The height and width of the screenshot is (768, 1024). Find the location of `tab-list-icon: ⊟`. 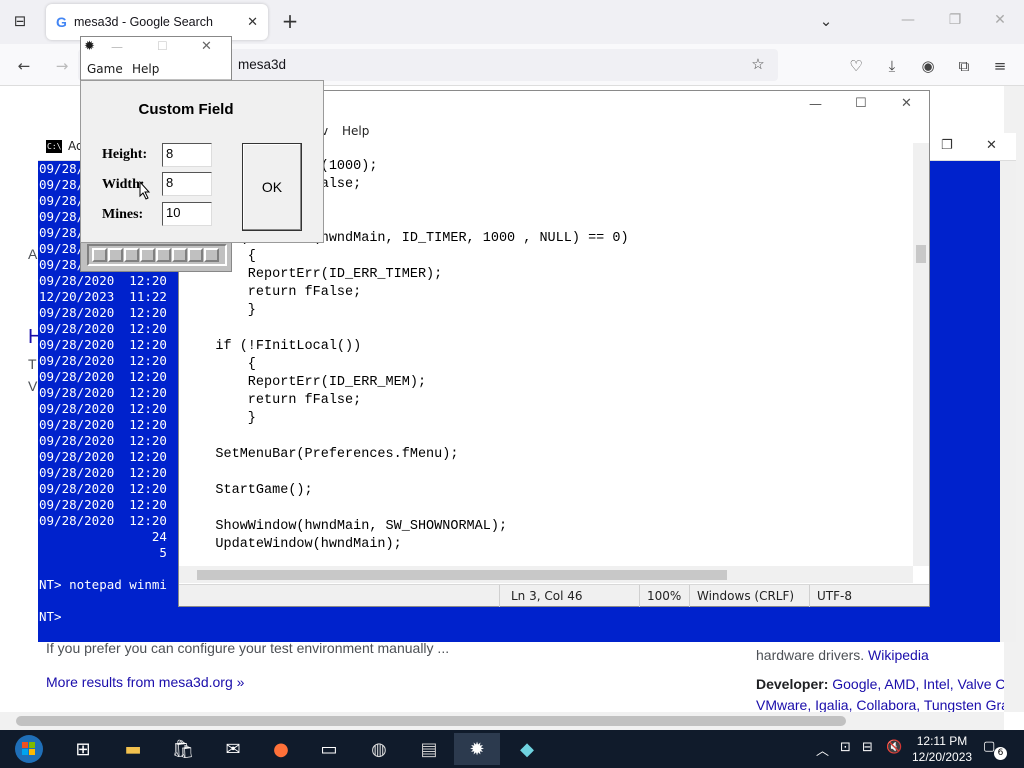

tab-list-icon: ⊟ is located at coordinates (20, 21).